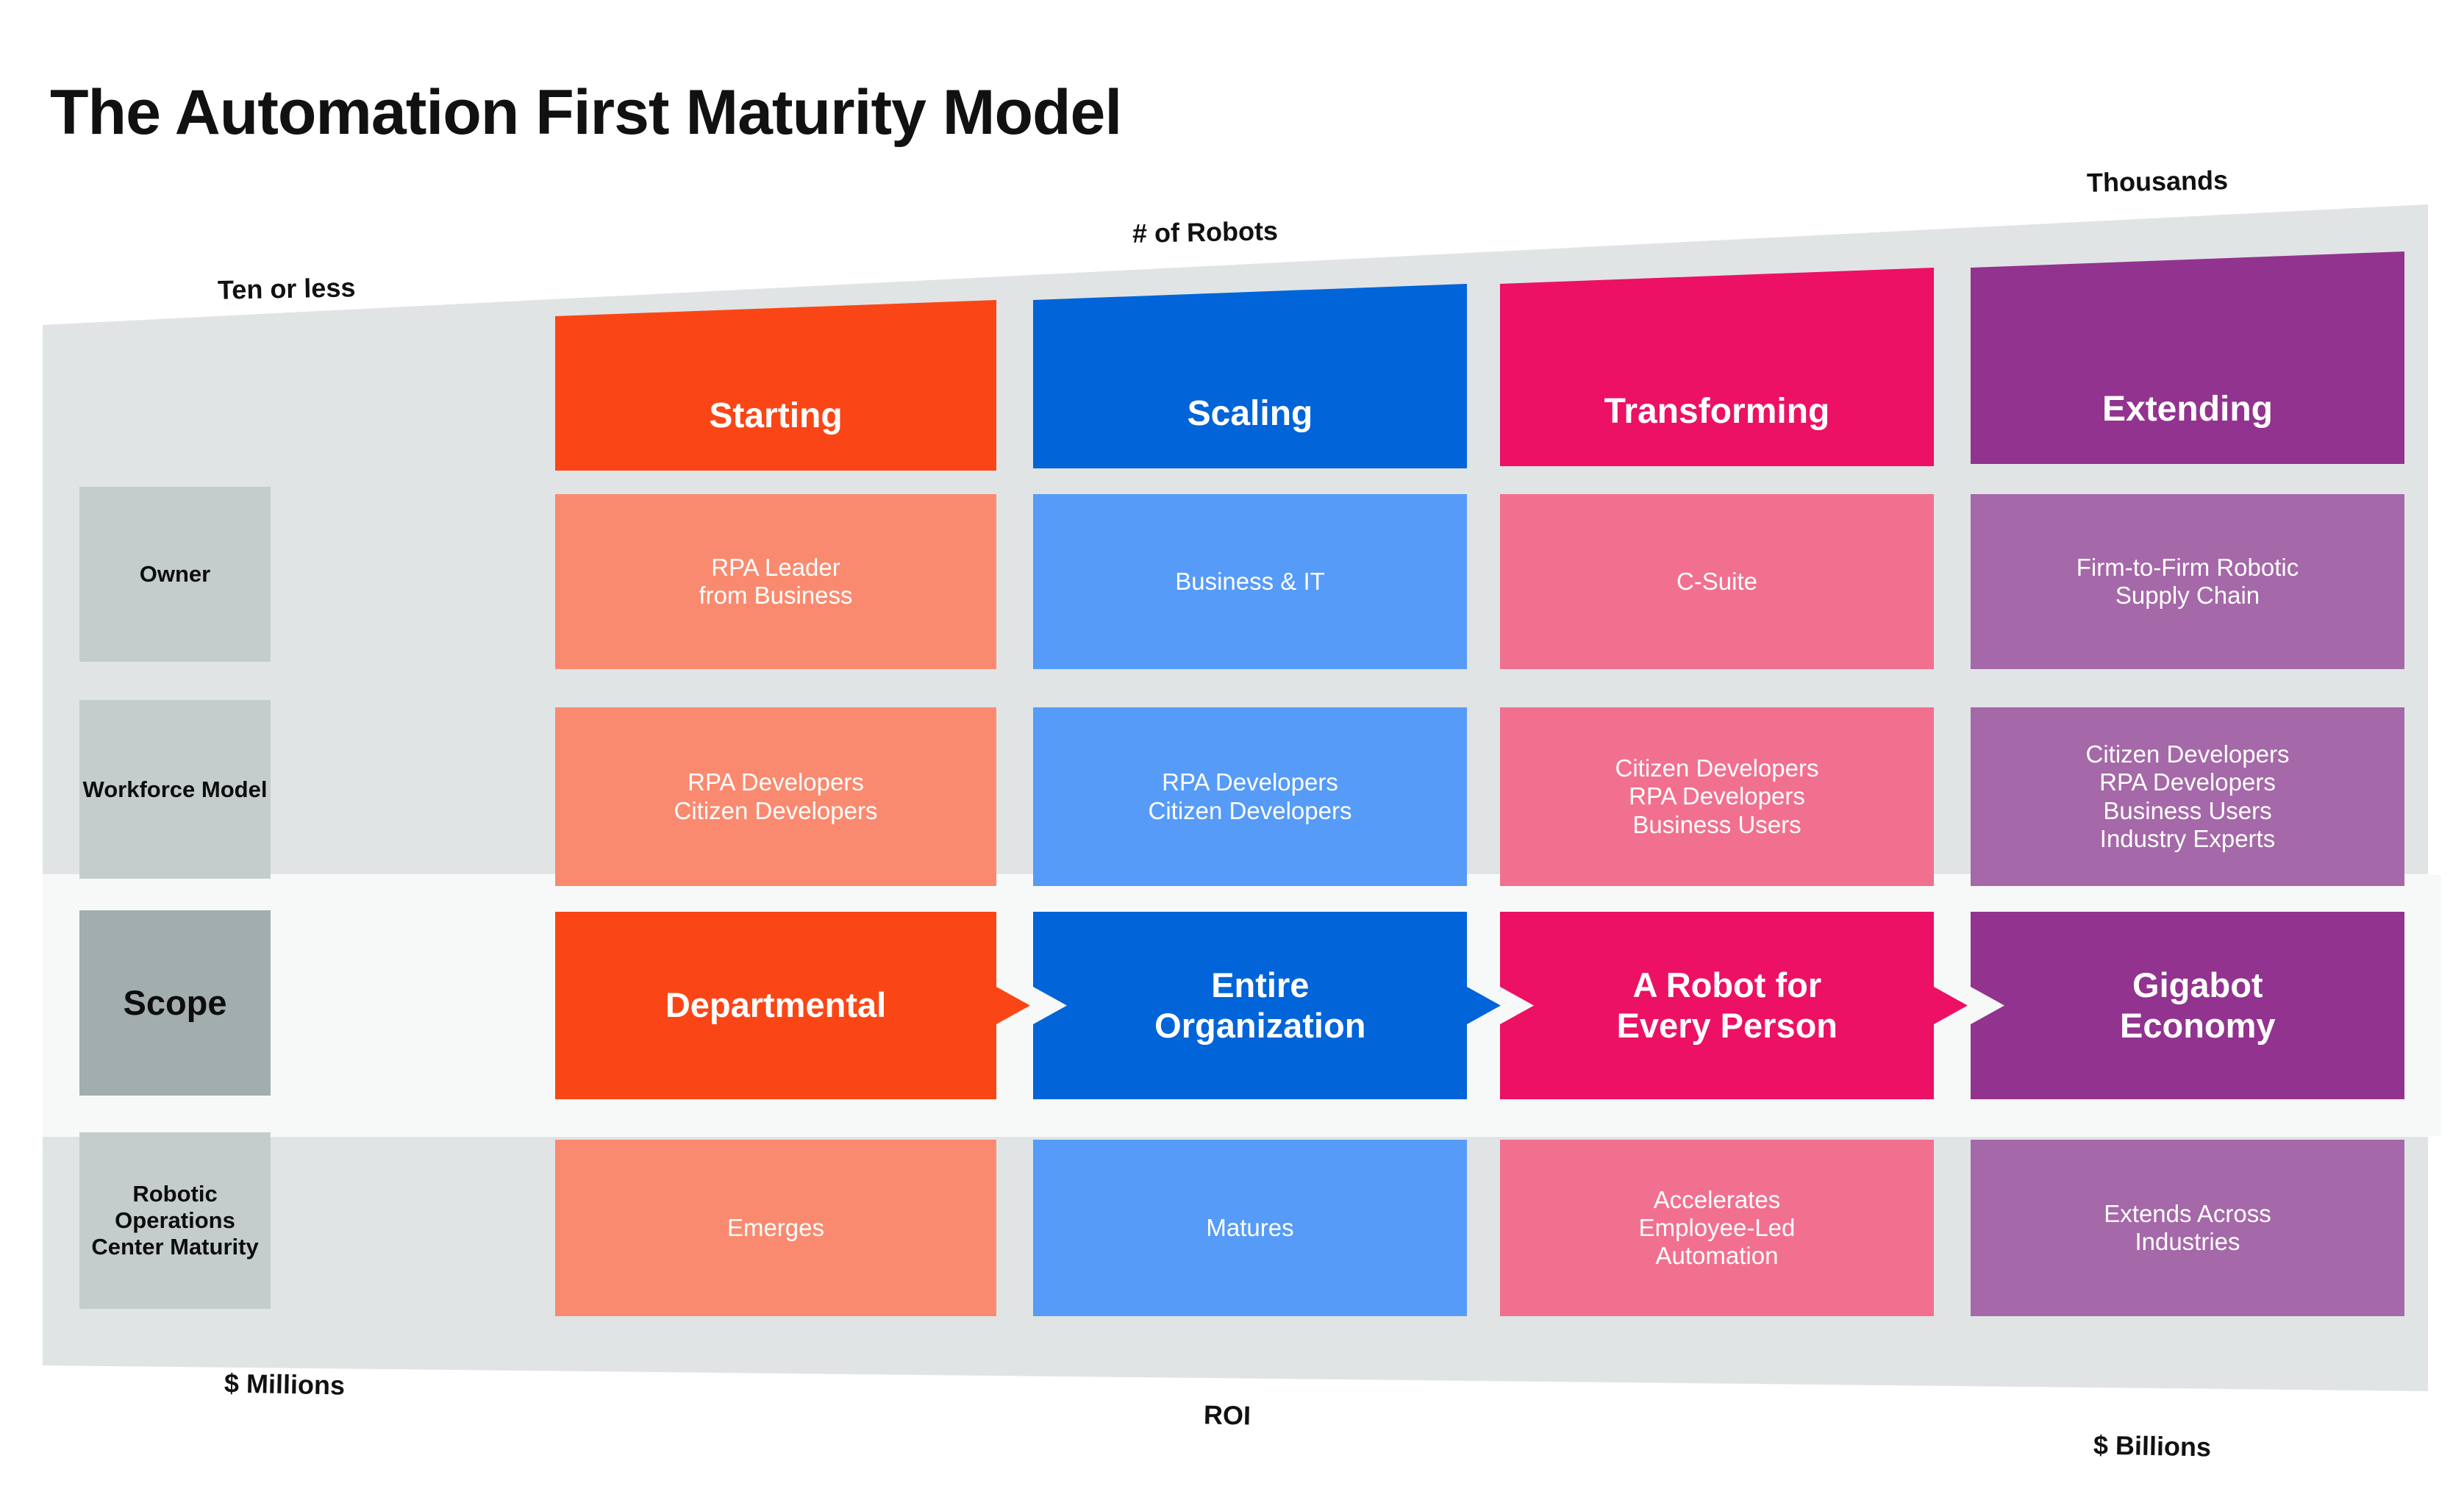  I want to click on cell-transforming-owner: C-Suite, so click(1717, 582).